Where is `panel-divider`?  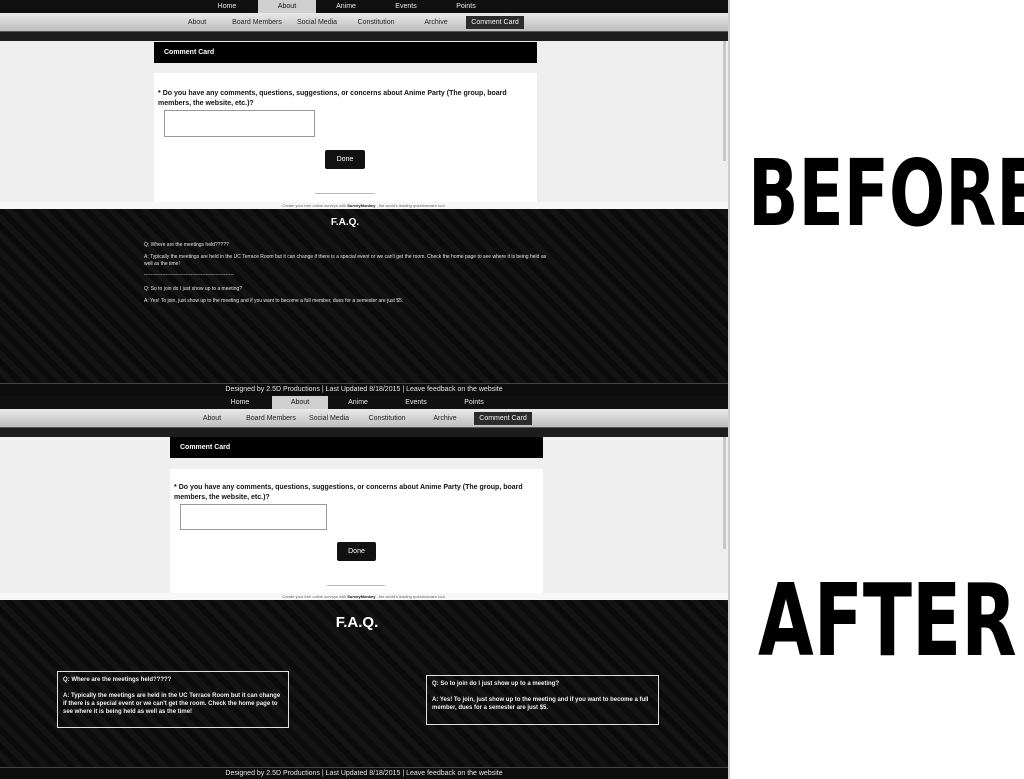
panel-divider is located at coordinates (729, 389).